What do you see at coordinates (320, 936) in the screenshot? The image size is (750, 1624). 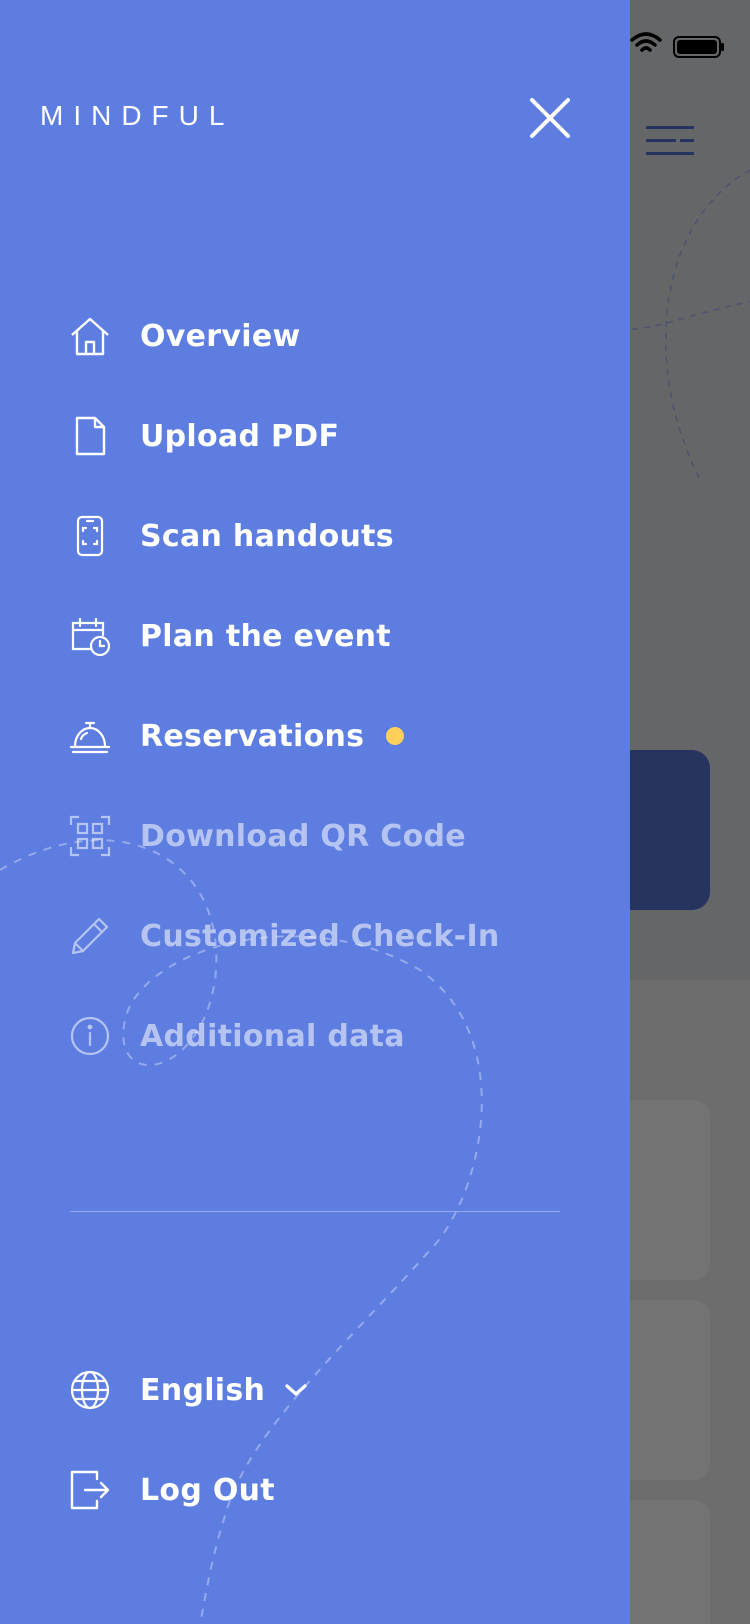 I see `menu-label: Customized Check-In` at bounding box center [320, 936].